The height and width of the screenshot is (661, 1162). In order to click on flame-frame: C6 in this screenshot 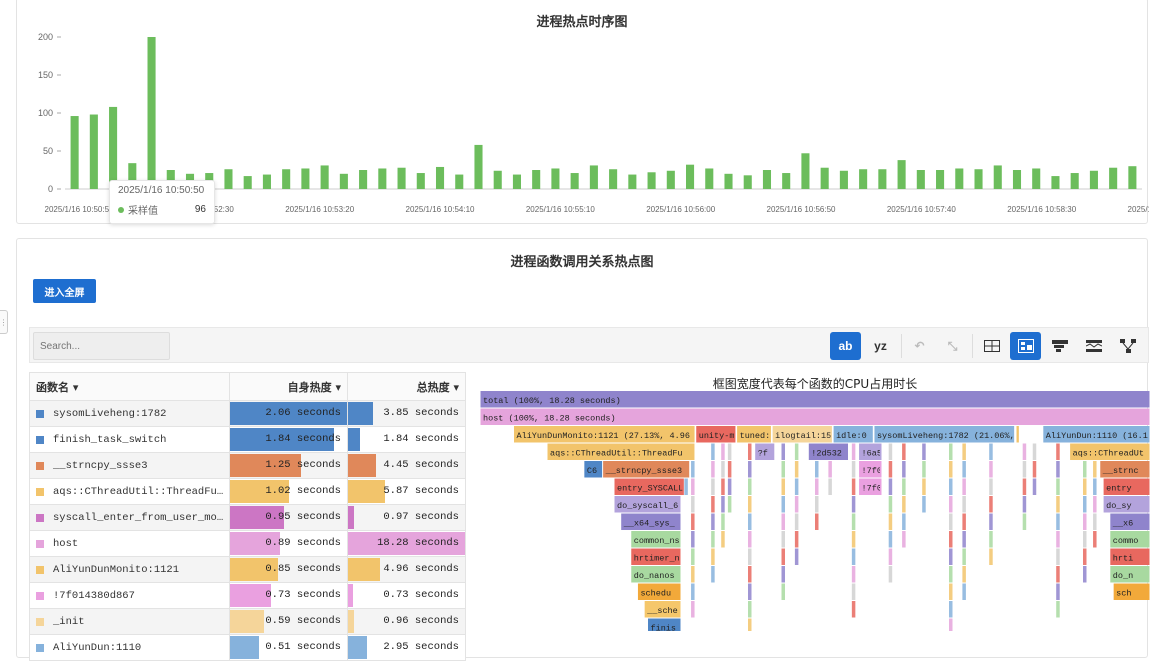, I will do `click(593, 469)`.